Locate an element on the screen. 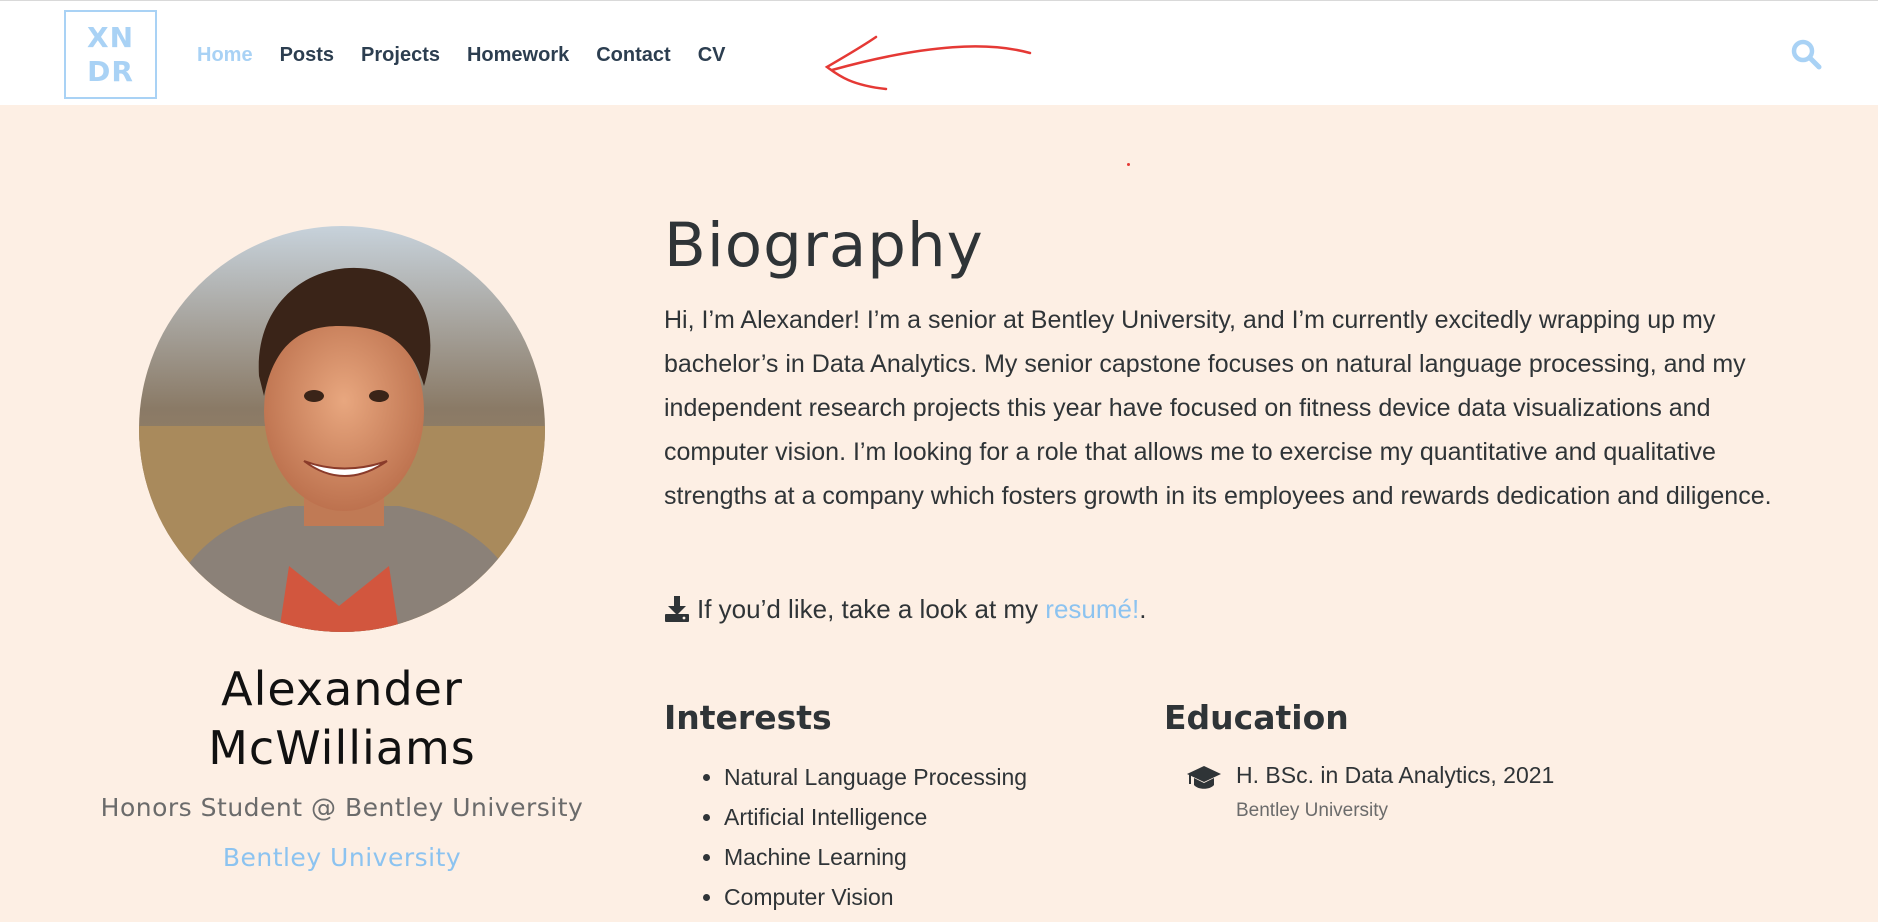 Image resolution: width=1878 pixels, height=922 pixels. education-school: Bentley University is located at coordinates (1312, 810).